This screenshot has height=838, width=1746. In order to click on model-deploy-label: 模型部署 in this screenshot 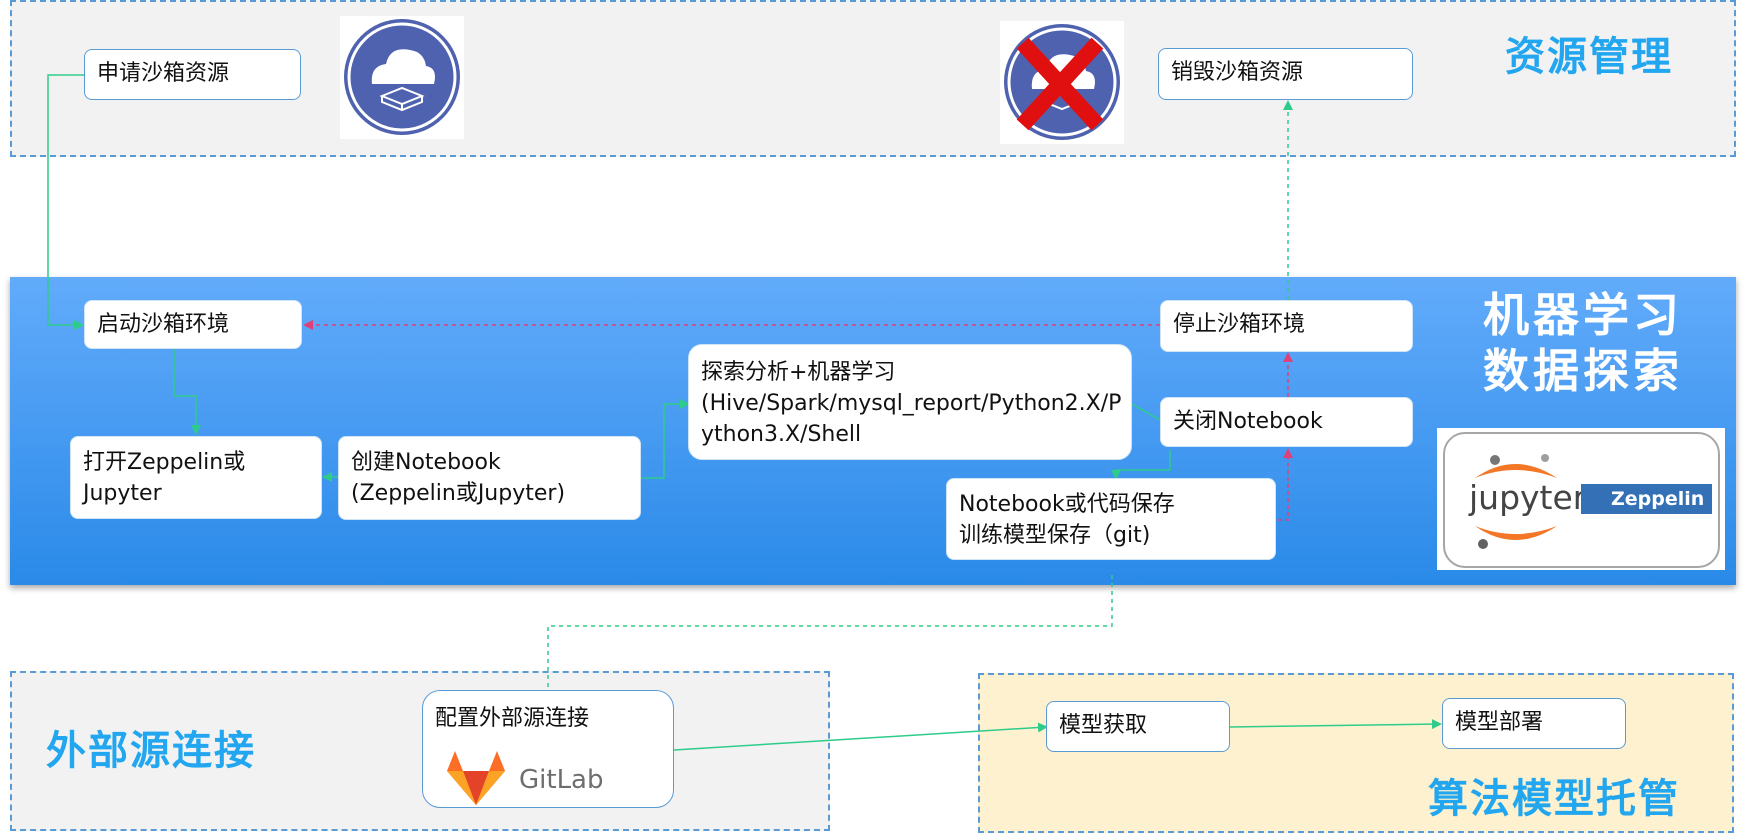, I will do `click(1499, 722)`.